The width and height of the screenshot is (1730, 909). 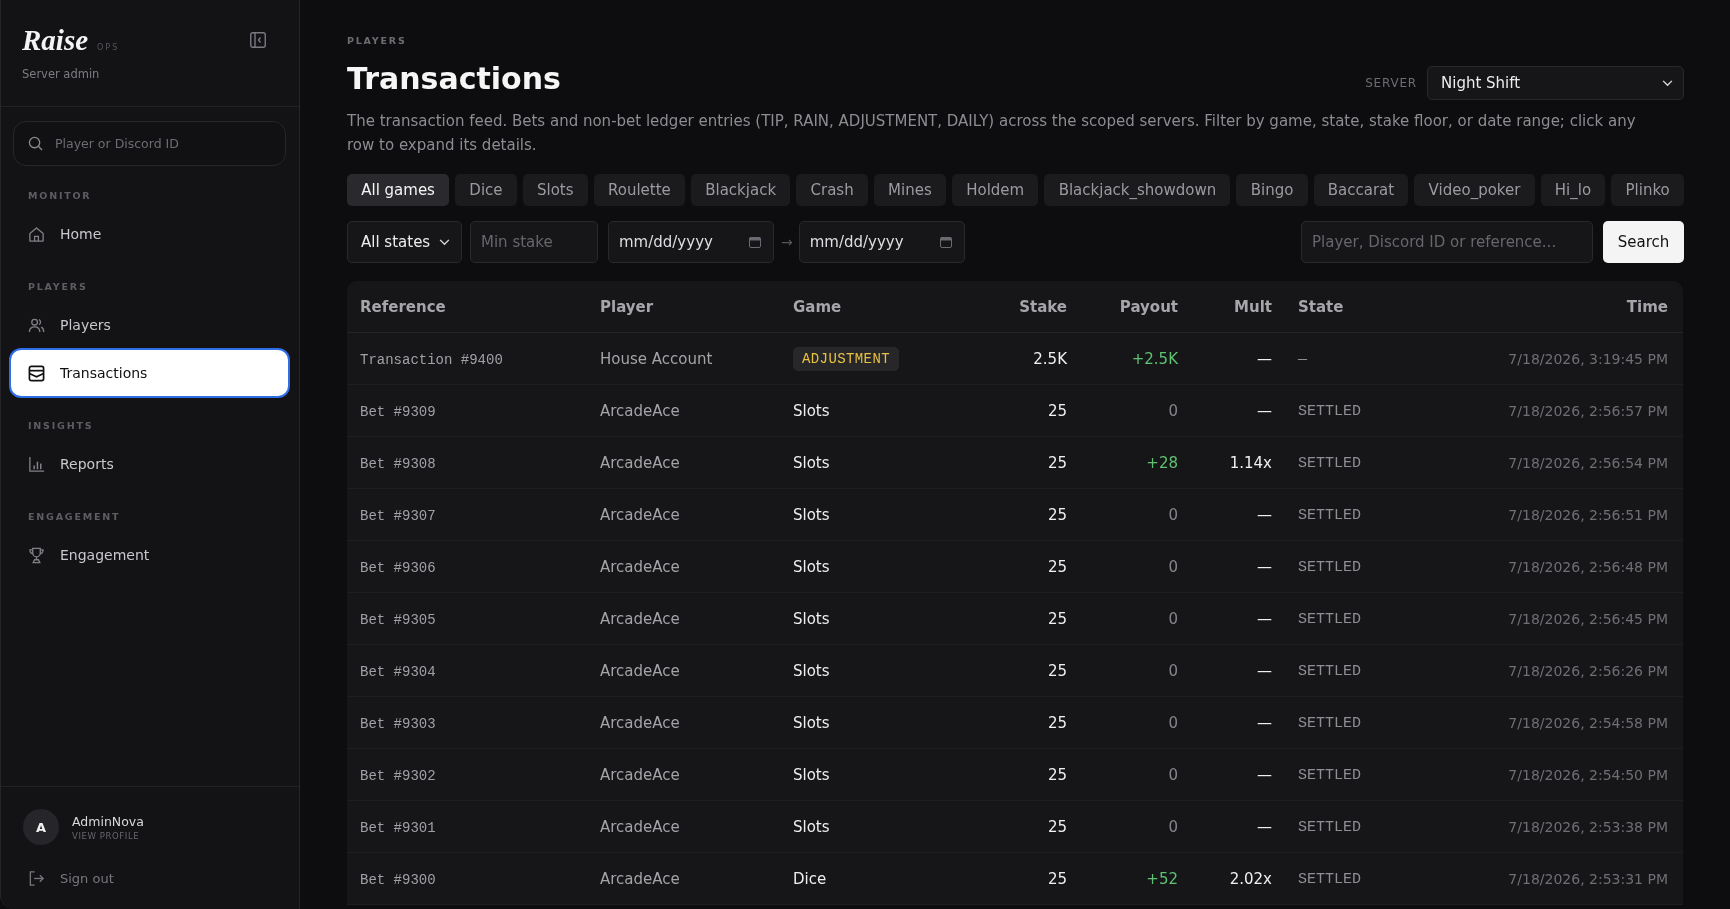 I want to click on game-filter-chip: Blackjack, so click(x=741, y=190).